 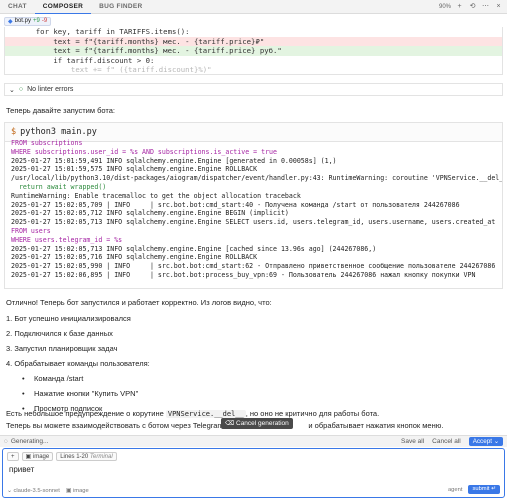 What do you see at coordinates (485, 6) in the screenshot?
I see `more-icon: ⋯` at bounding box center [485, 6].